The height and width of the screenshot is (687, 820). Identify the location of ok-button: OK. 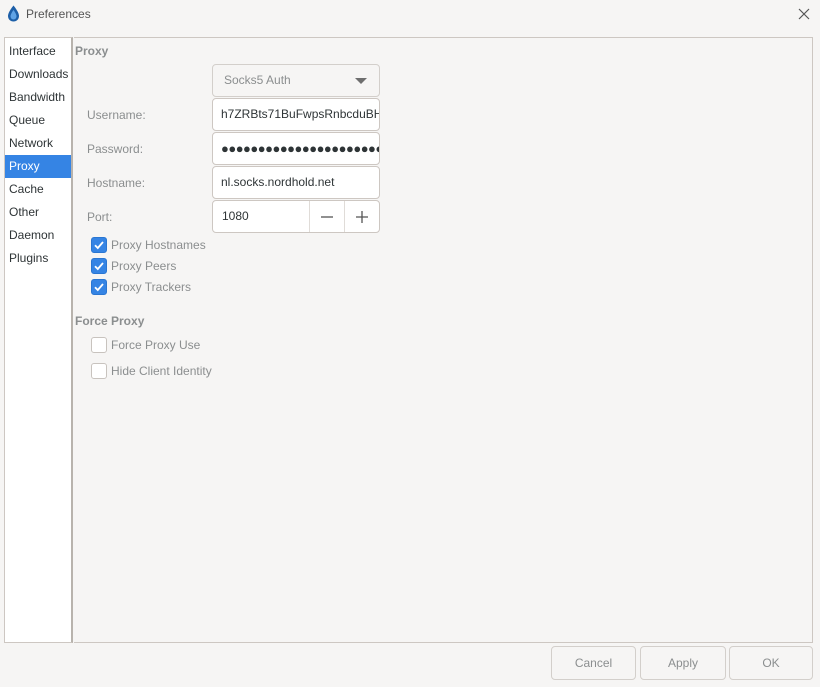
(771, 663).